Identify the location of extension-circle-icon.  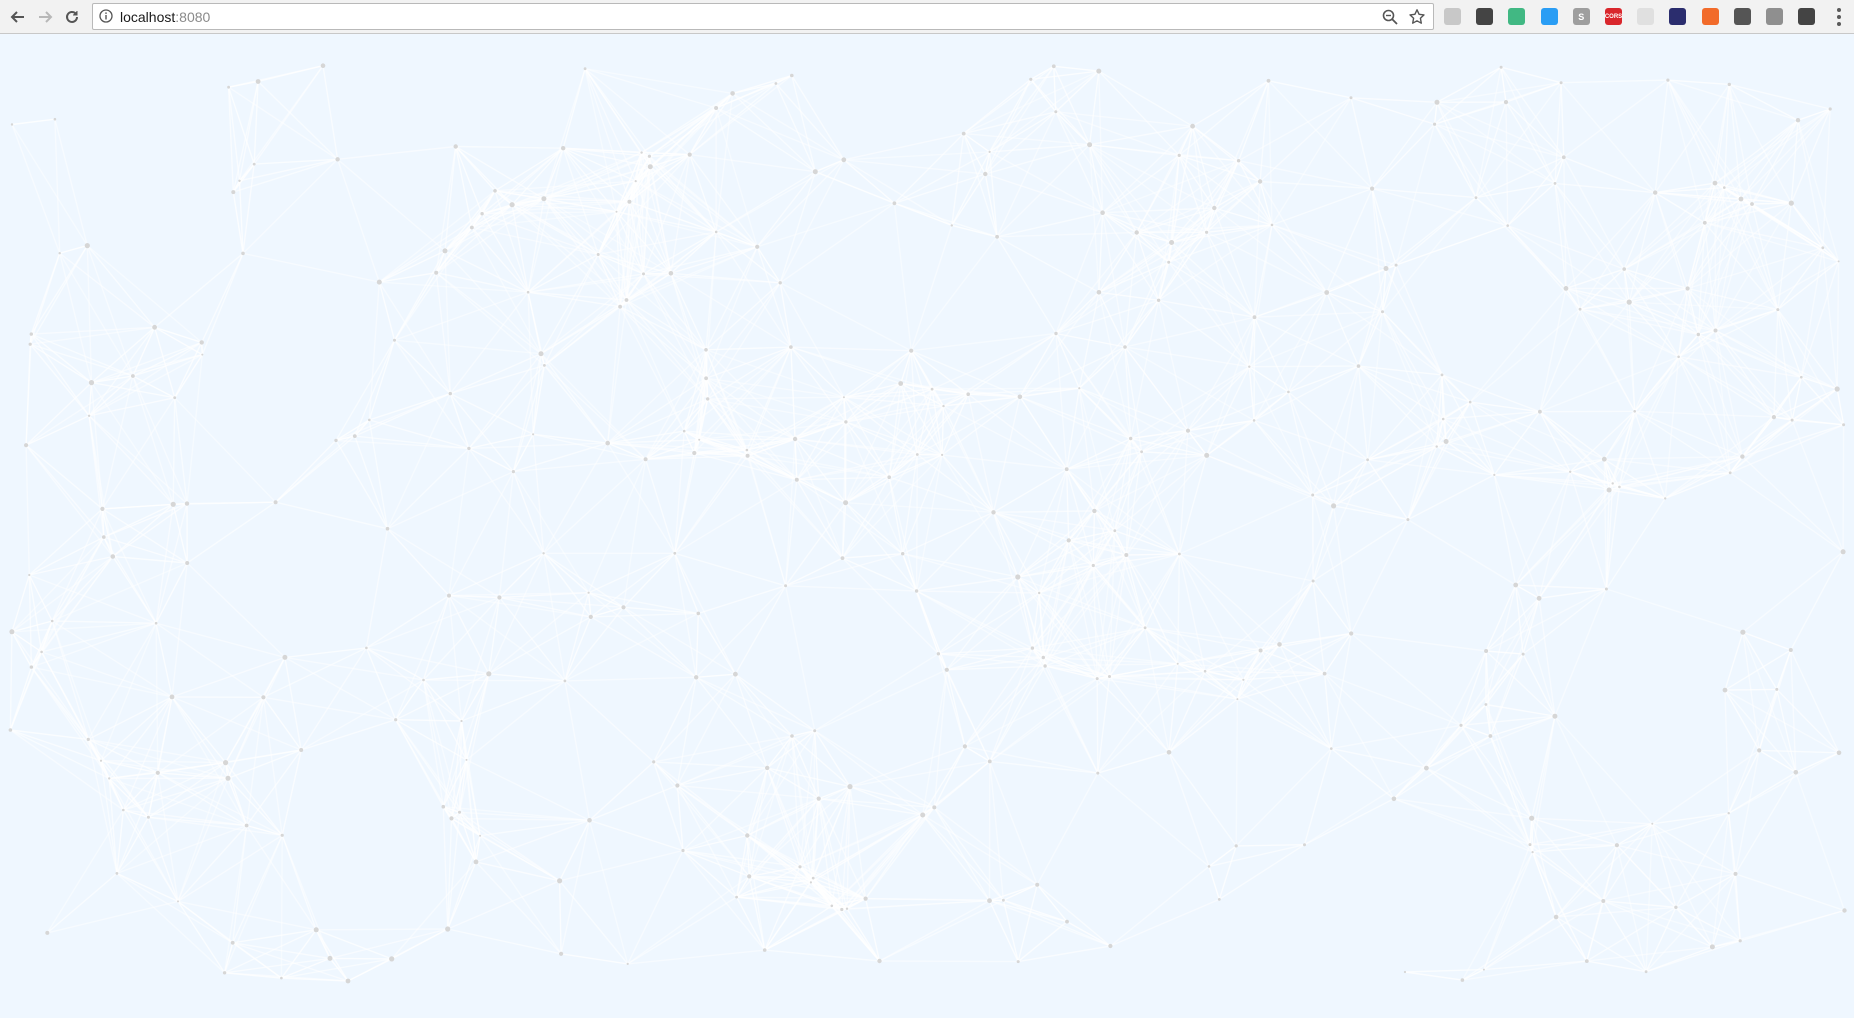
(1774, 16).